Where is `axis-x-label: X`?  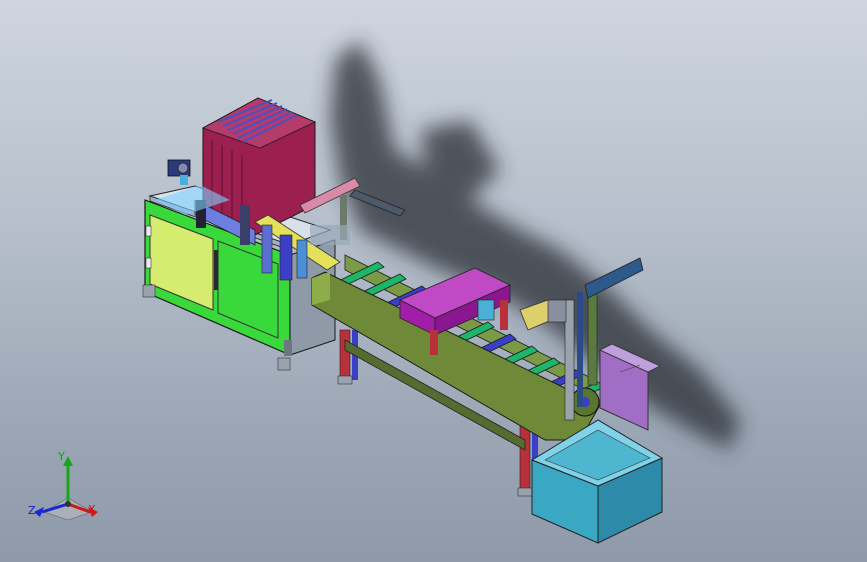 axis-x-label: X is located at coordinates (92, 509).